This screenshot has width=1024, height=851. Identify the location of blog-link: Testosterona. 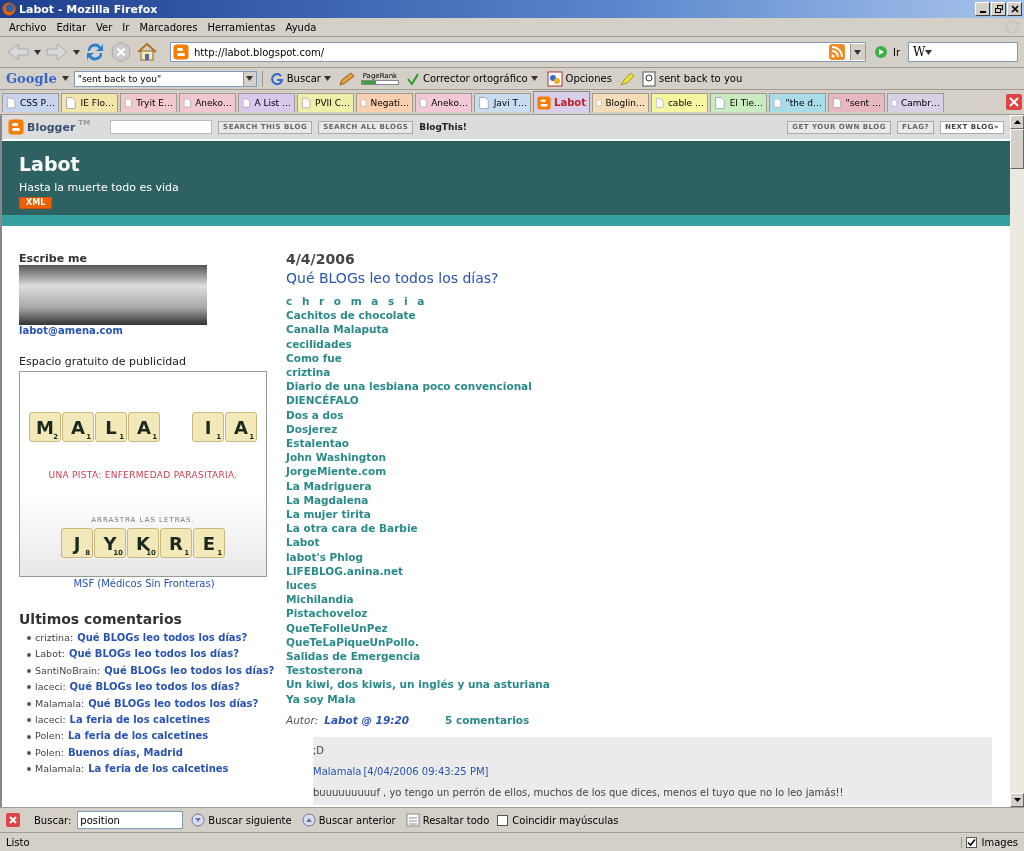
(324, 670).